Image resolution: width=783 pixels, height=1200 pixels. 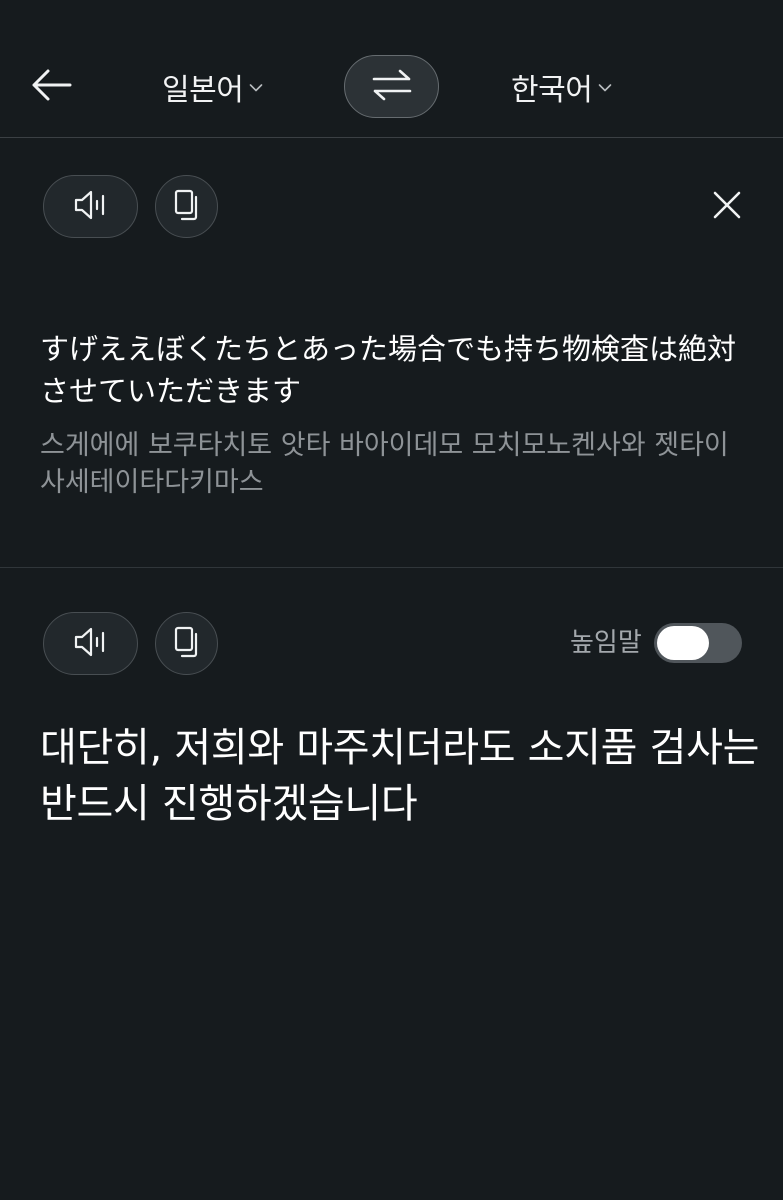 What do you see at coordinates (400, 776) in the screenshot?
I see `target-text: 대단히, 저희와 마주치더라도 소지품 검사는 반드시 진행하겠습니다` at bounding box center [400, 776].